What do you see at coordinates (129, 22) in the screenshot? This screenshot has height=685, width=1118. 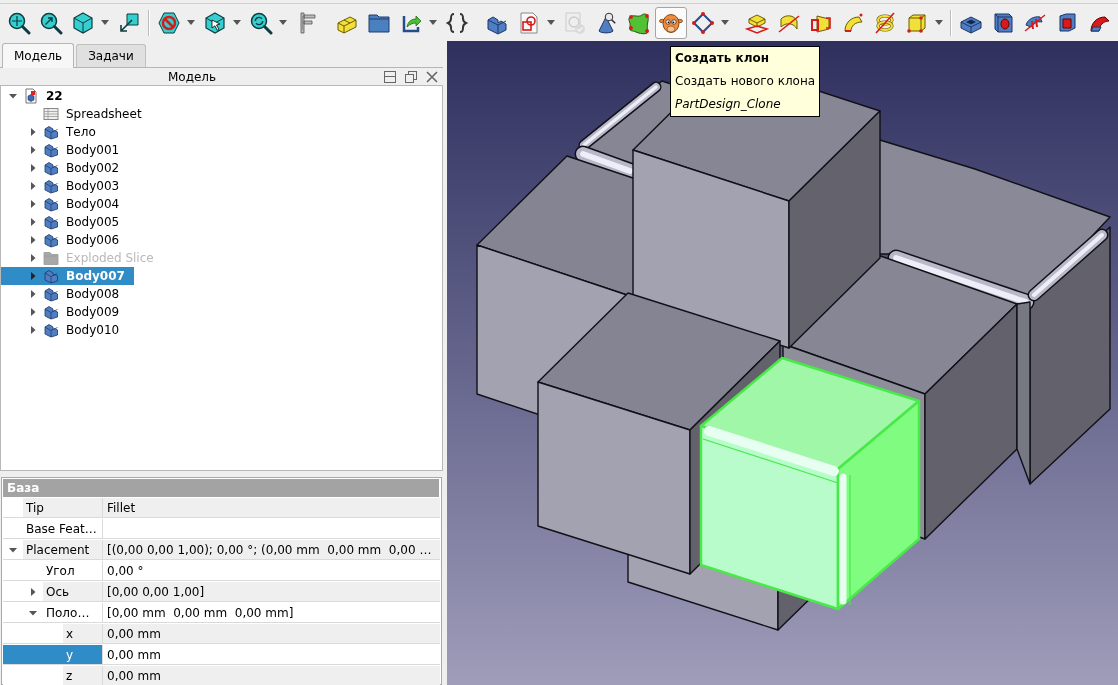 I see `arrow-square-icon` at bounding box center [129, 22].